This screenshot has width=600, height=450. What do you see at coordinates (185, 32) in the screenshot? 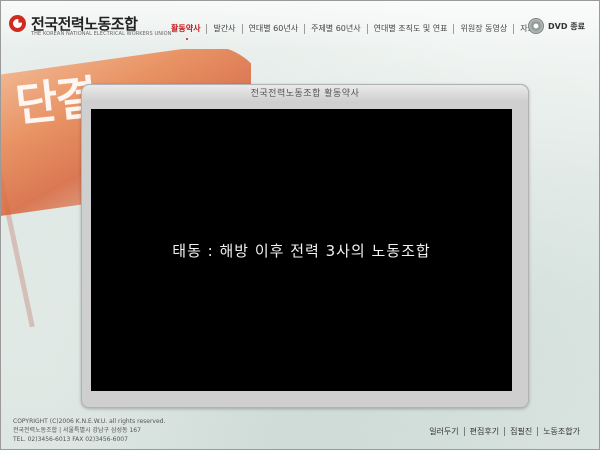
I see `nav-item-activity-history: 활동약사` at bounding box center [185, 32].